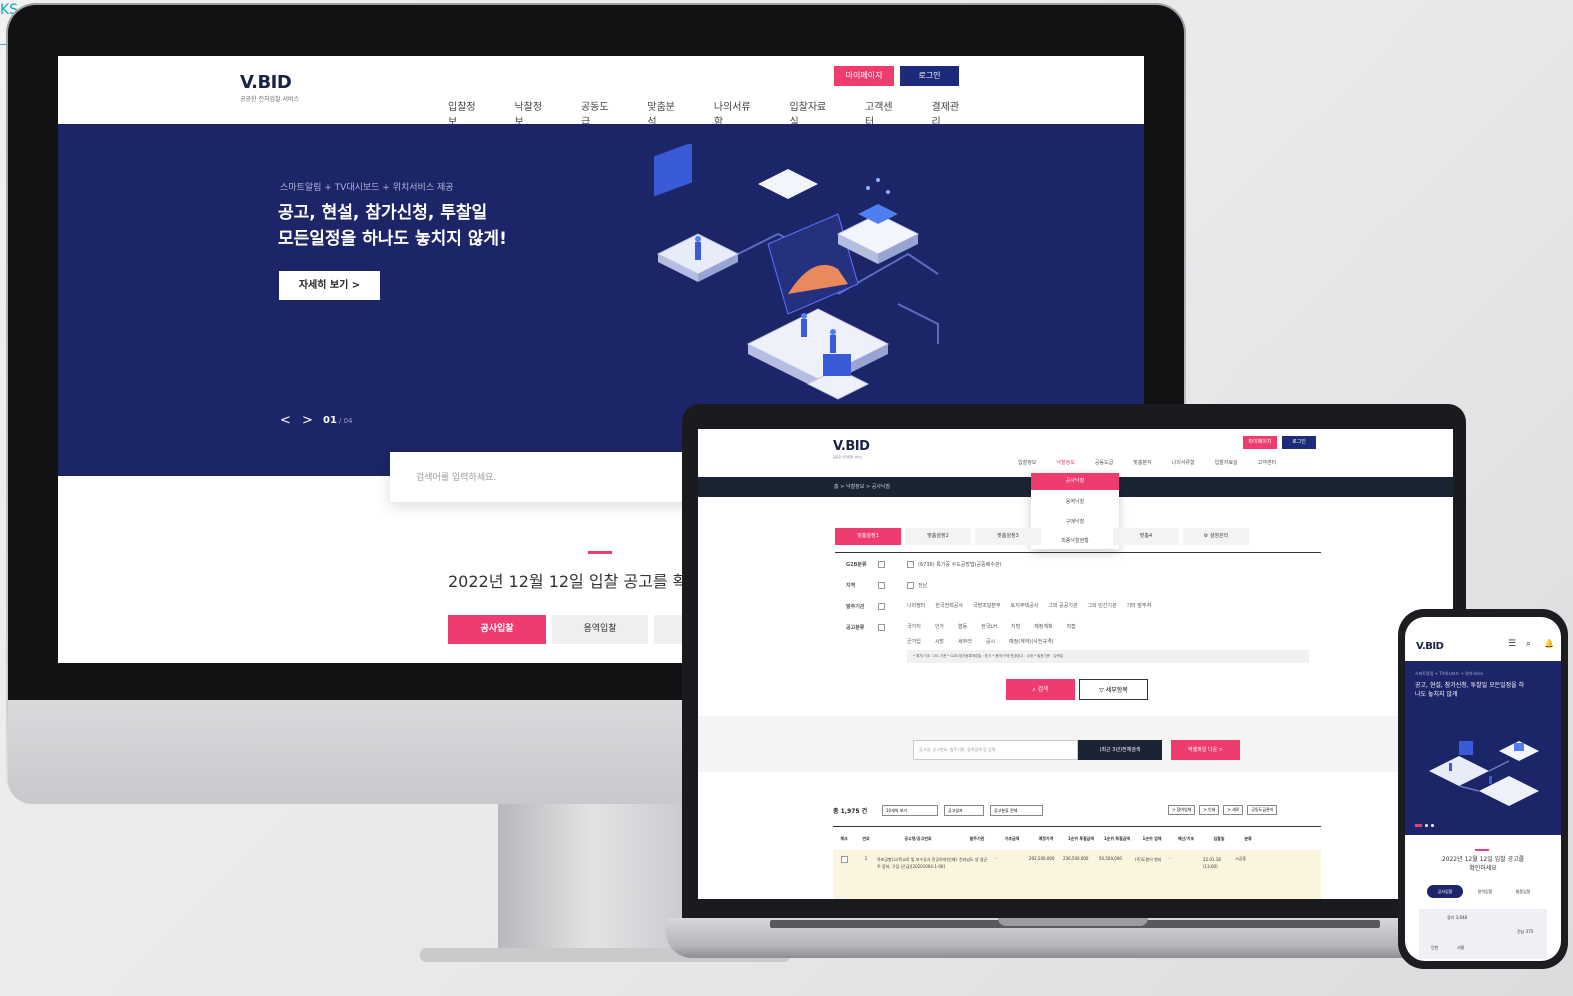 Image resolution: width=1573 pixels, height=996 pixels. I want to click on login-button: 로그인, so click(929, 76).